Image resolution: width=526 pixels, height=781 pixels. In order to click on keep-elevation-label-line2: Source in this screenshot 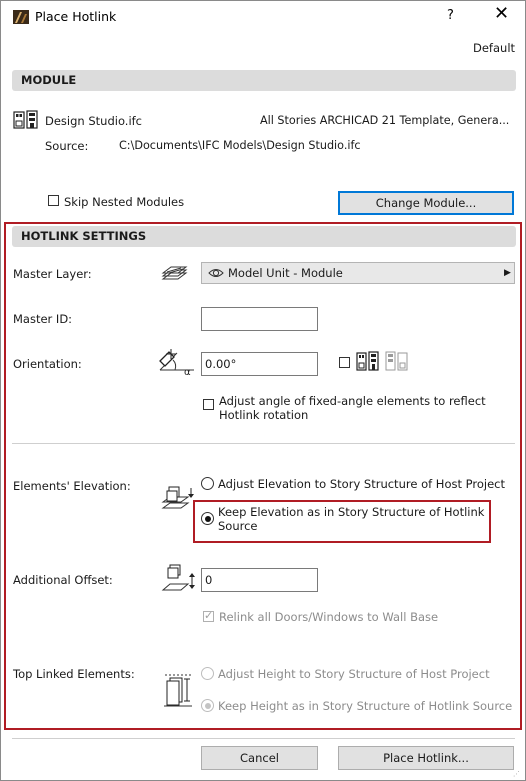, I will do `click(238, 526)`.